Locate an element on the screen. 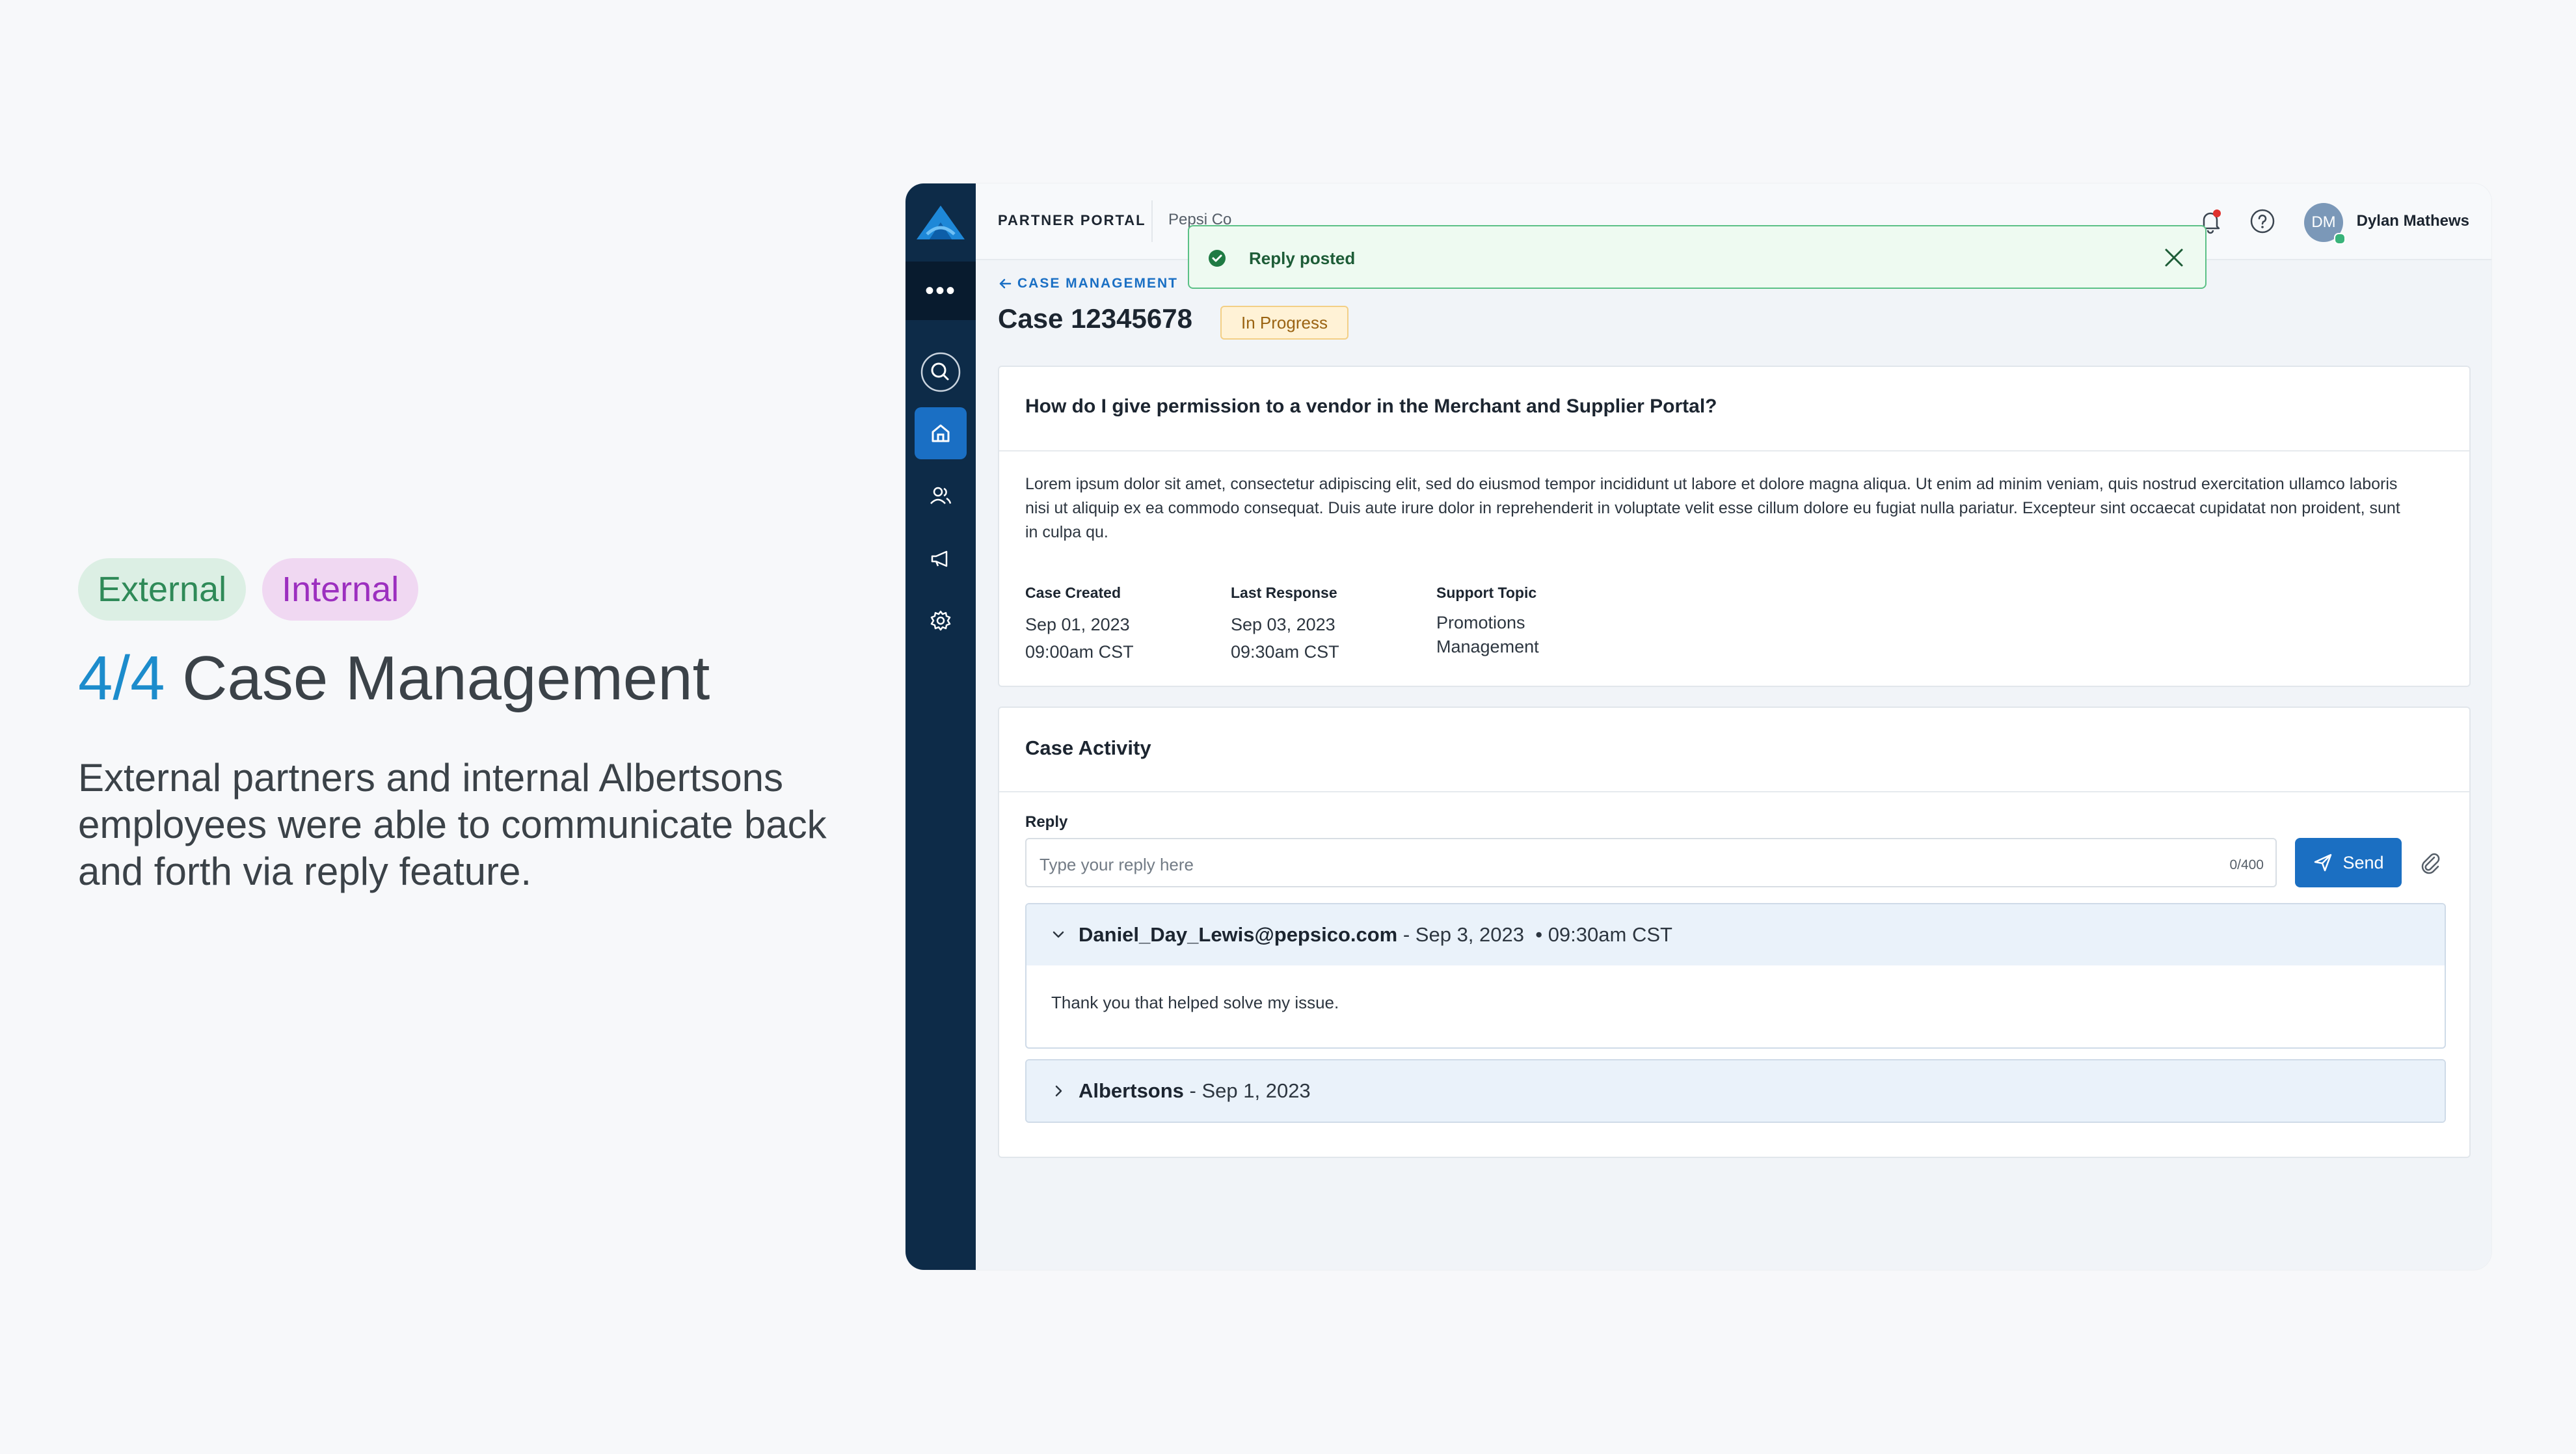  check-circle-icon is located at coordinates (1217, 260).